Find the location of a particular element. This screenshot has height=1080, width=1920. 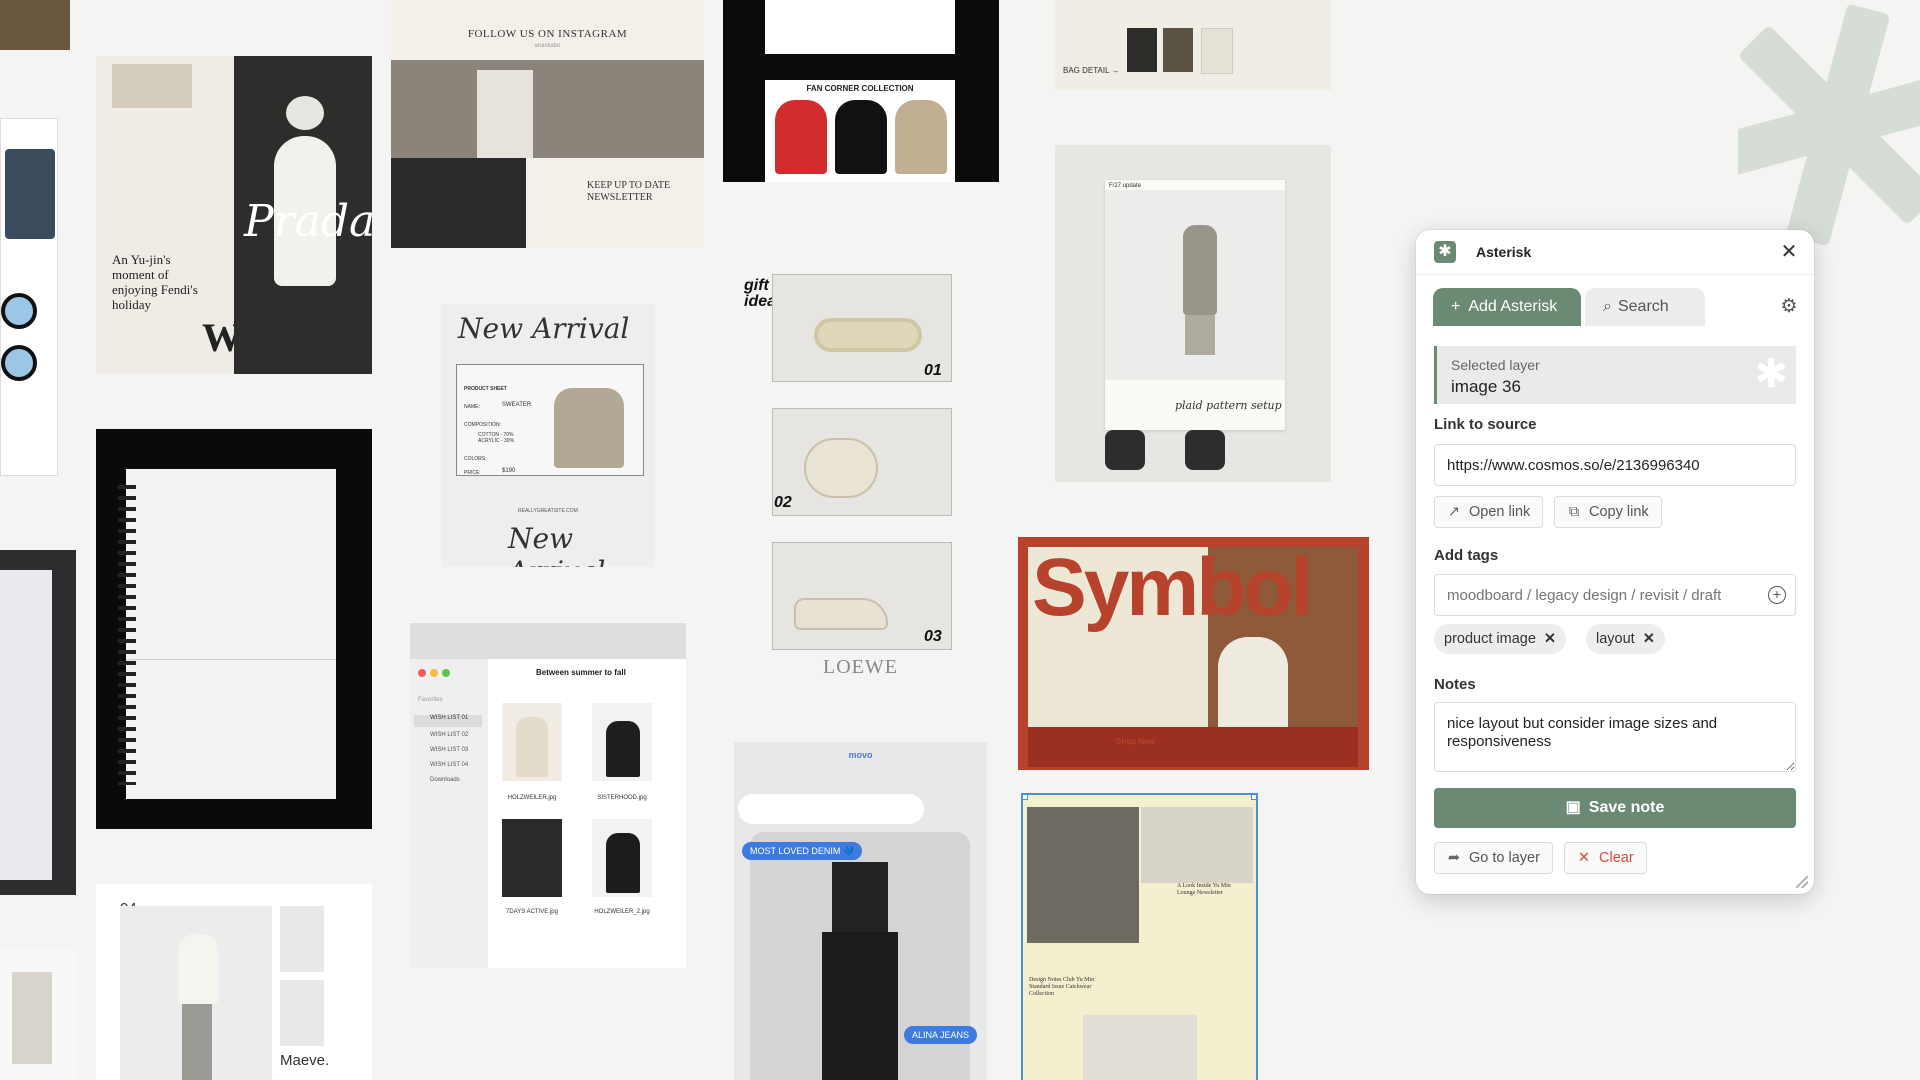

selected-layer-value: image 36 is located at coordinates (1486, 386).